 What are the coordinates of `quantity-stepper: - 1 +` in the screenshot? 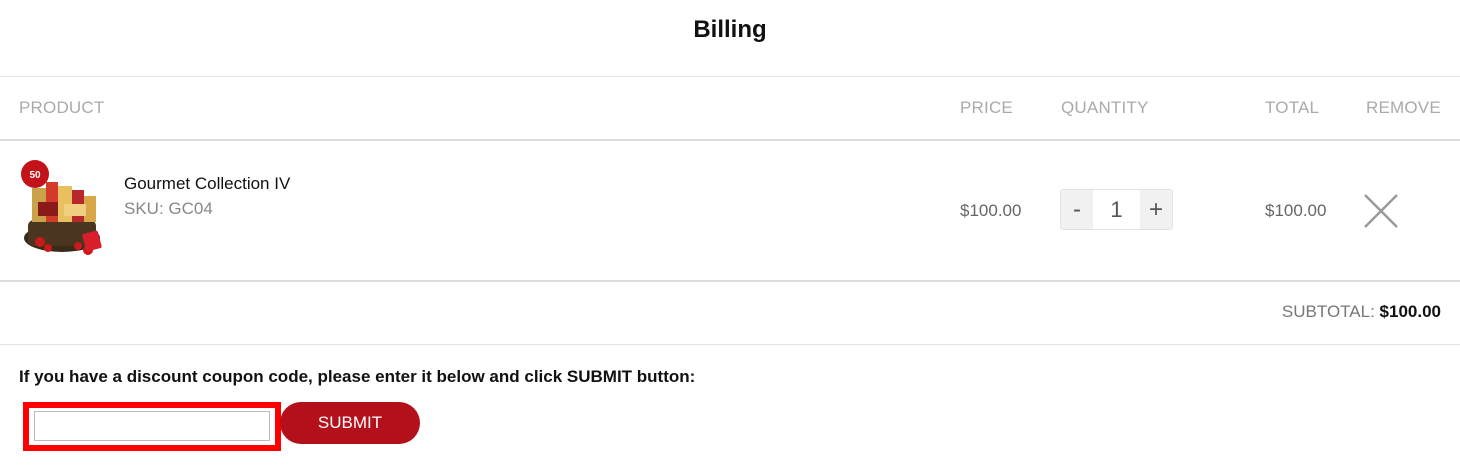 It's located at (1116, 209).